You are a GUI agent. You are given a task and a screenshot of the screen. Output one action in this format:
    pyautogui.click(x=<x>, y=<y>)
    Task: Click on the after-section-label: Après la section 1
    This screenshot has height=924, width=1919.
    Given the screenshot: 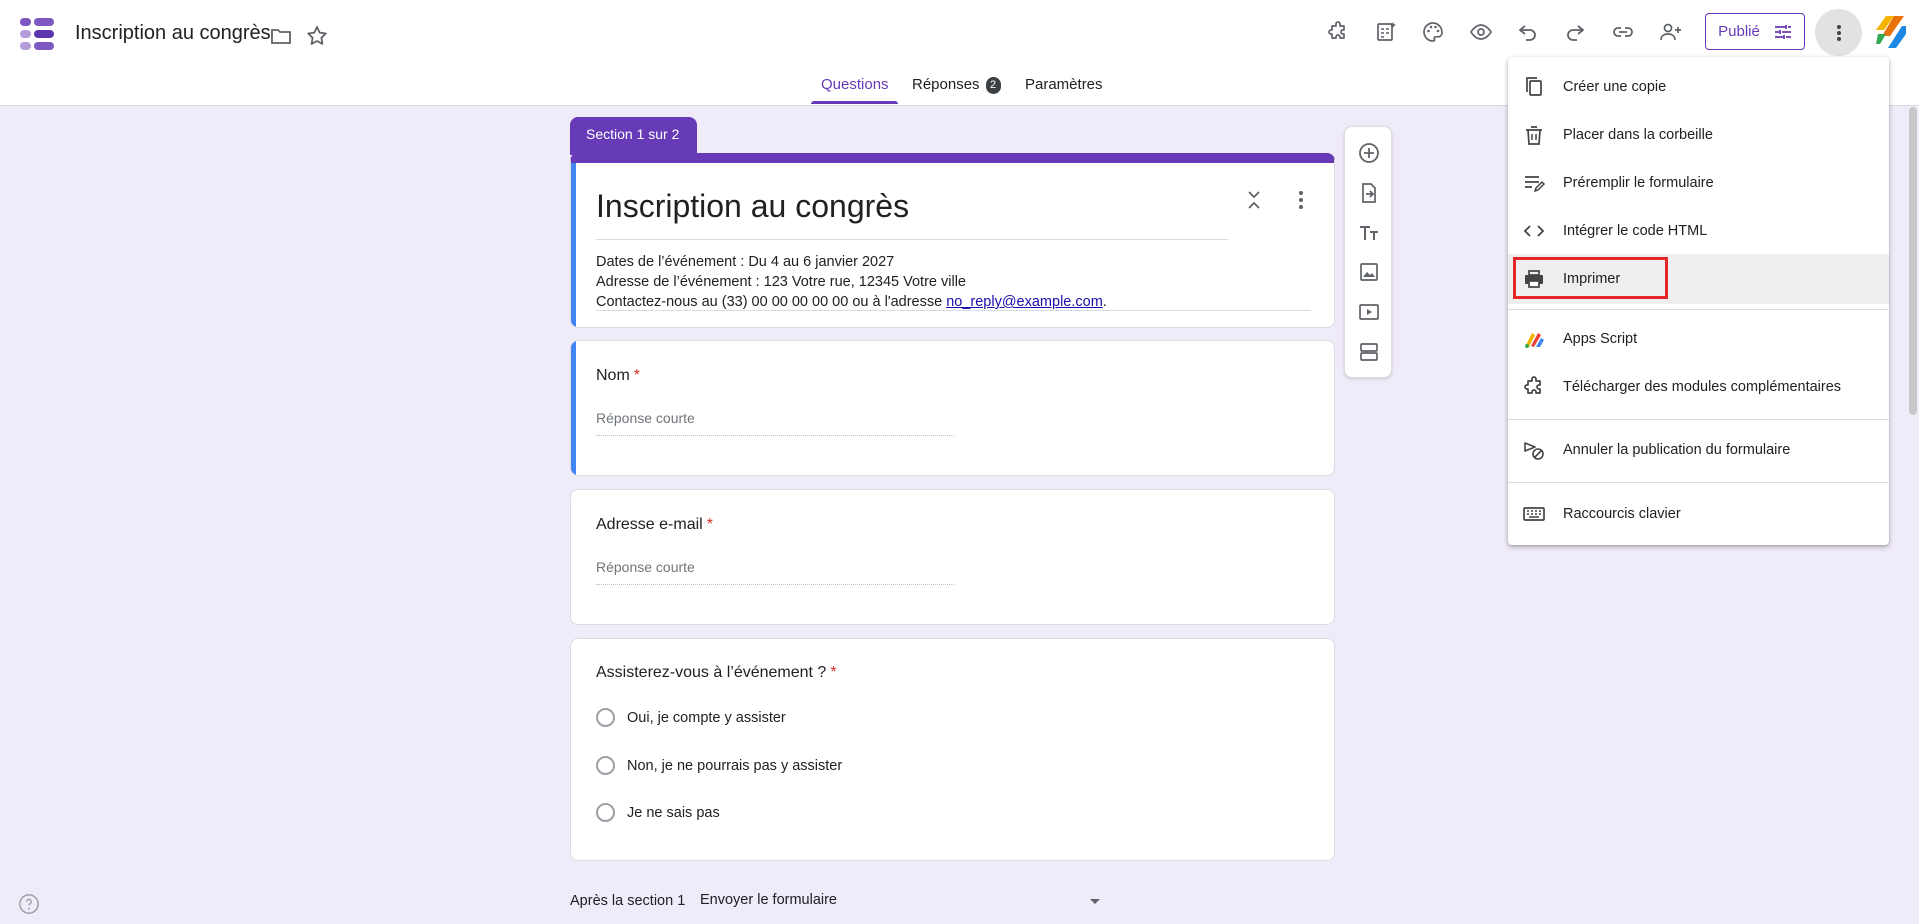 What is the action you would take?
    pyautogui.click(x=628, y=901)
    